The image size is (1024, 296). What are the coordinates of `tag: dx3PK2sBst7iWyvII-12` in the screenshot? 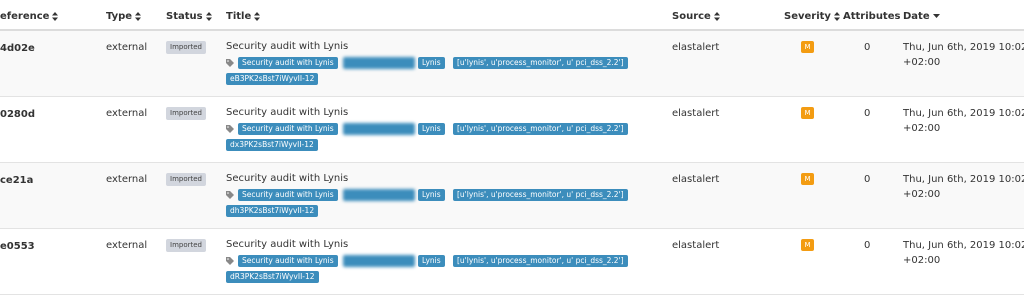 It's located at (272, 145).